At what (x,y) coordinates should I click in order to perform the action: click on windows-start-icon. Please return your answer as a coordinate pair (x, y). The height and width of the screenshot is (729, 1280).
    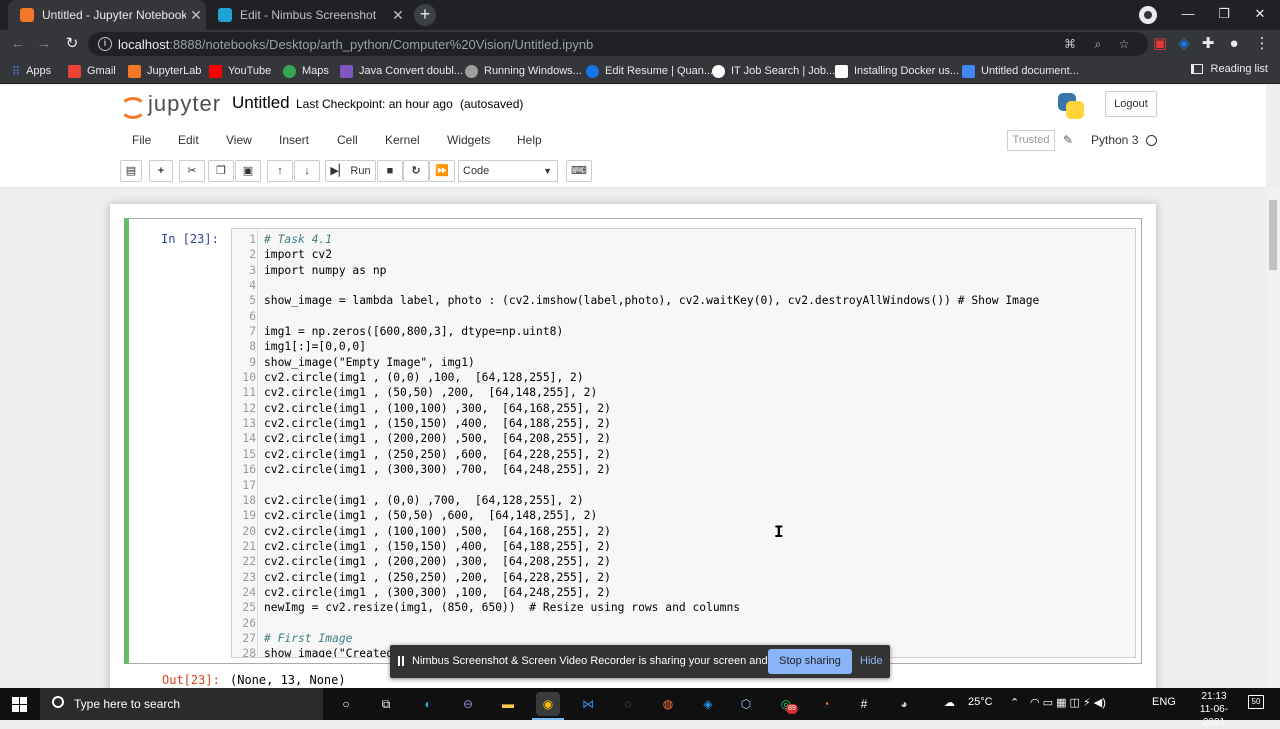
    Looking at the image, I should click on (19, 704).